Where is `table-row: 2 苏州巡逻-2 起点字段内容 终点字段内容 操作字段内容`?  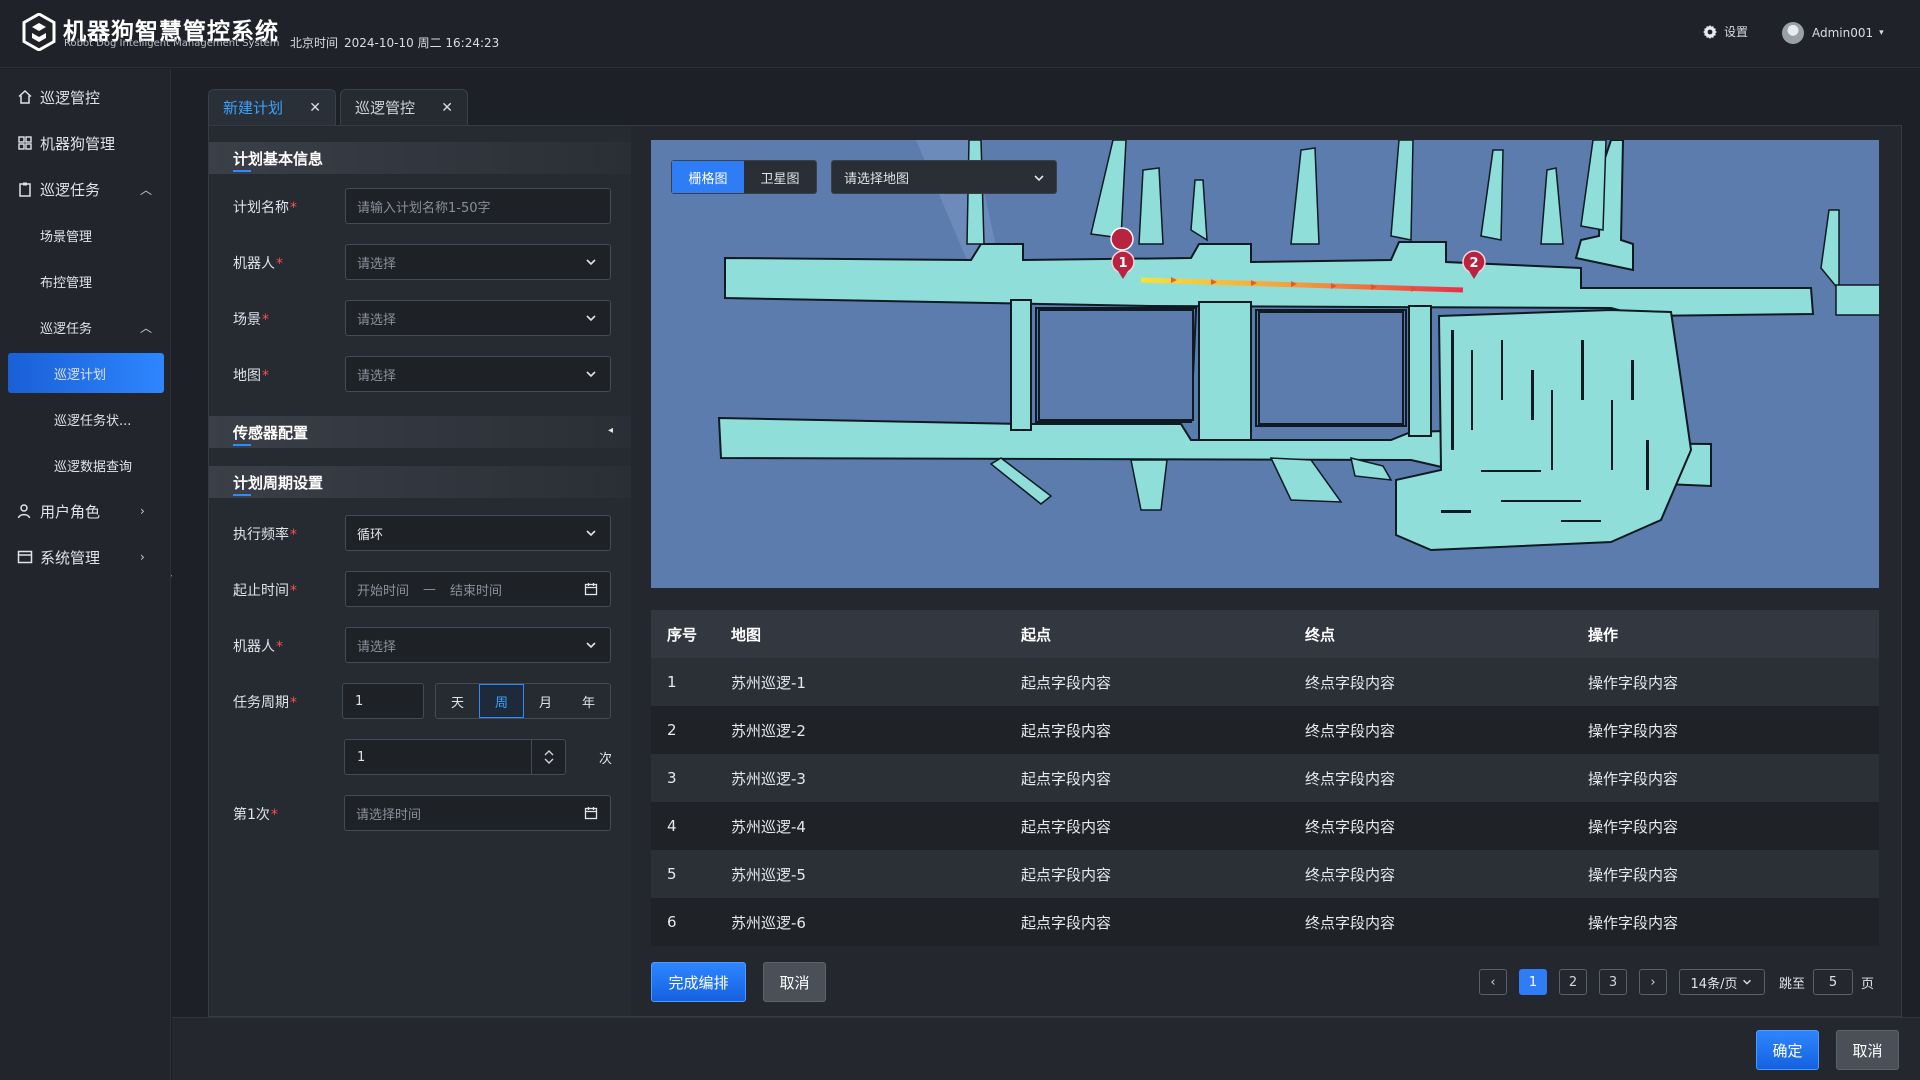 table-row: 2 苏州巡逻-2 起点字段内容 终点字段内容 操作字段内容 is located at coordinates (1265, 730).